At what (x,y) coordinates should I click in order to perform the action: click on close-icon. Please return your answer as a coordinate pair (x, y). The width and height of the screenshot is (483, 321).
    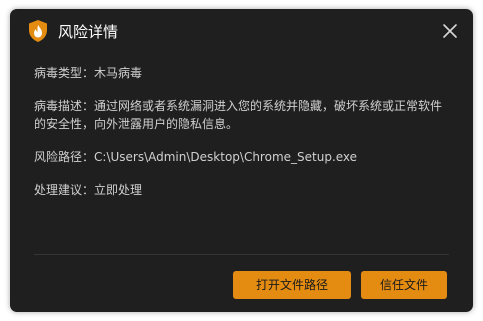
    Looking at the image, I should click on (450, 31).